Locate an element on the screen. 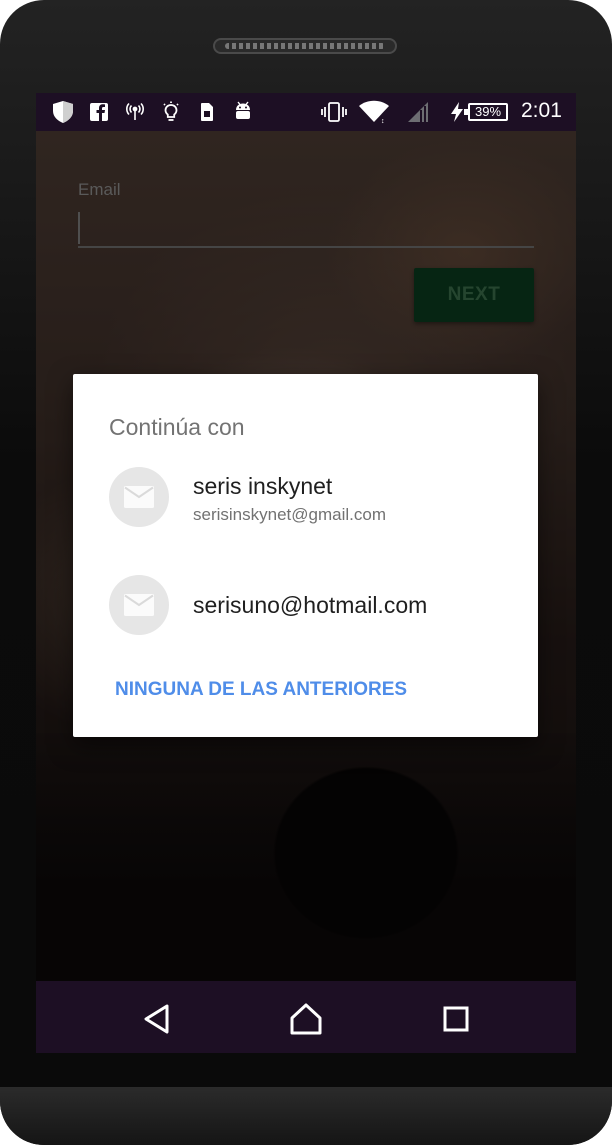 The width and height of the screenshot is (612, 1145). phone-chin is located at coordinates (306, 1116).